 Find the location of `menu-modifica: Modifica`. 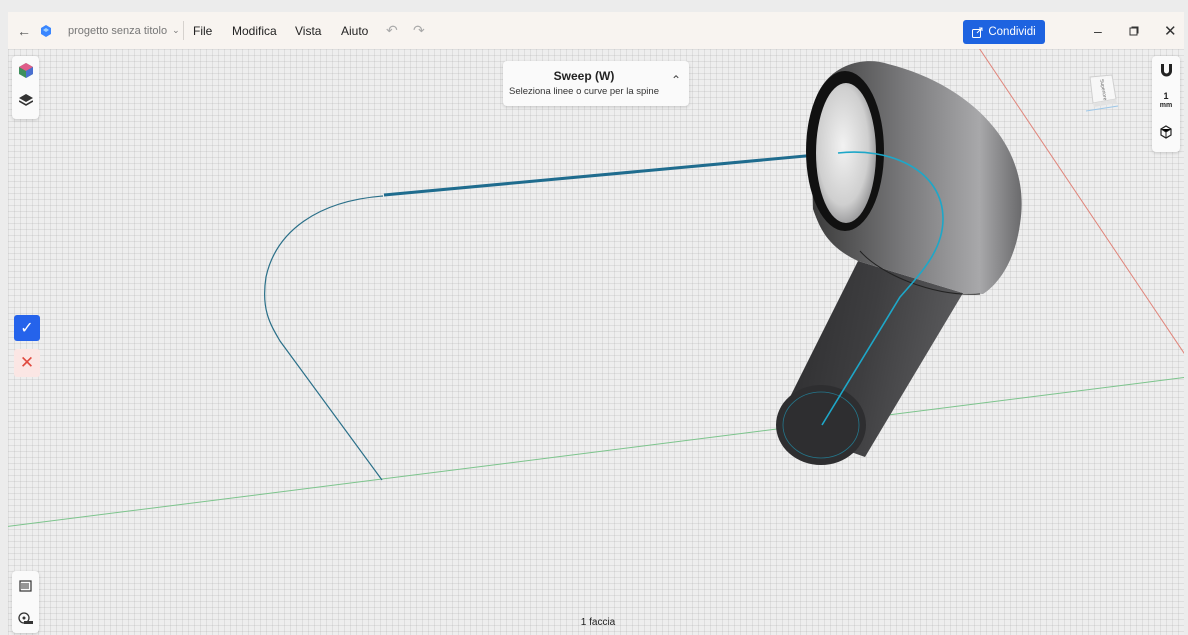

menu-modifica: Modifica is located at coordinates (254, 30).